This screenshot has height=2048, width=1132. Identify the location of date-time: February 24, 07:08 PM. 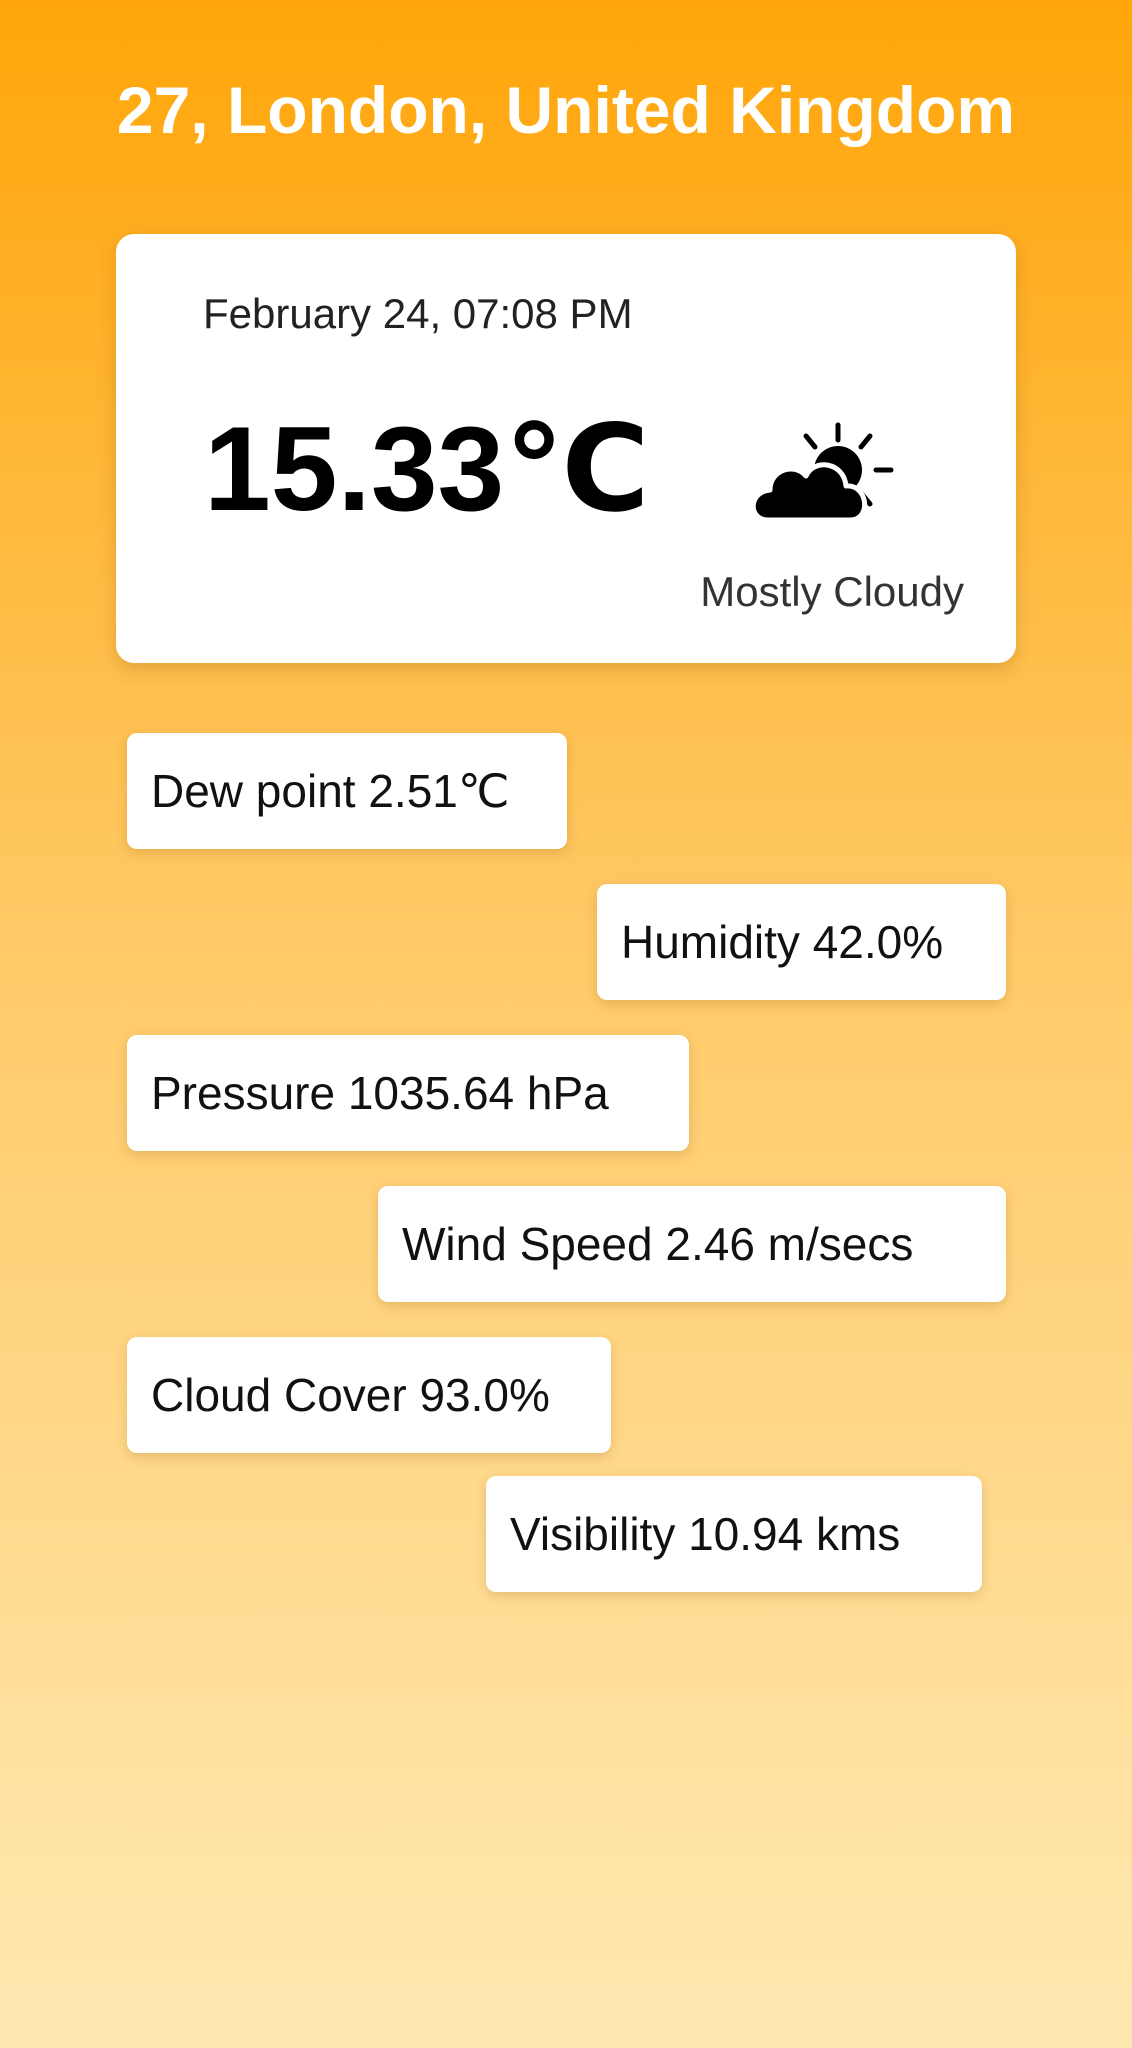
(418, 313).